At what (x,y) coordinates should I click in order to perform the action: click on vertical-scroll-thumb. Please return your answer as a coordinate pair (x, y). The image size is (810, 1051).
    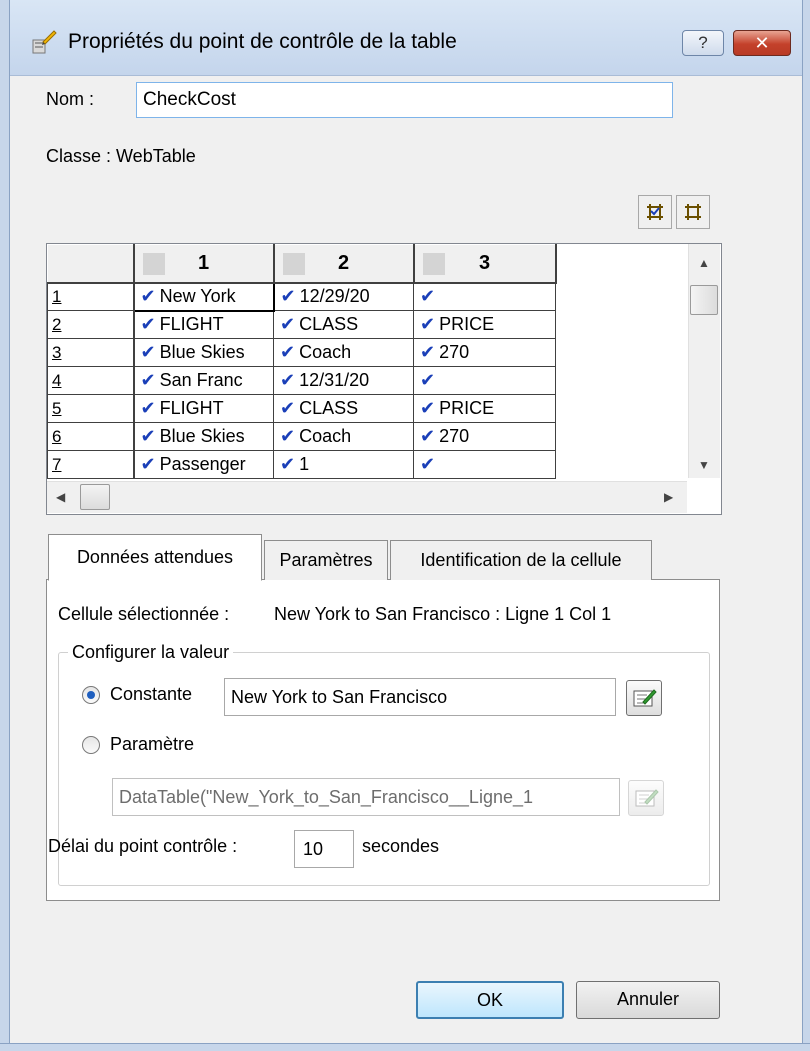
    Looking at the image, I should click on (704, 300).